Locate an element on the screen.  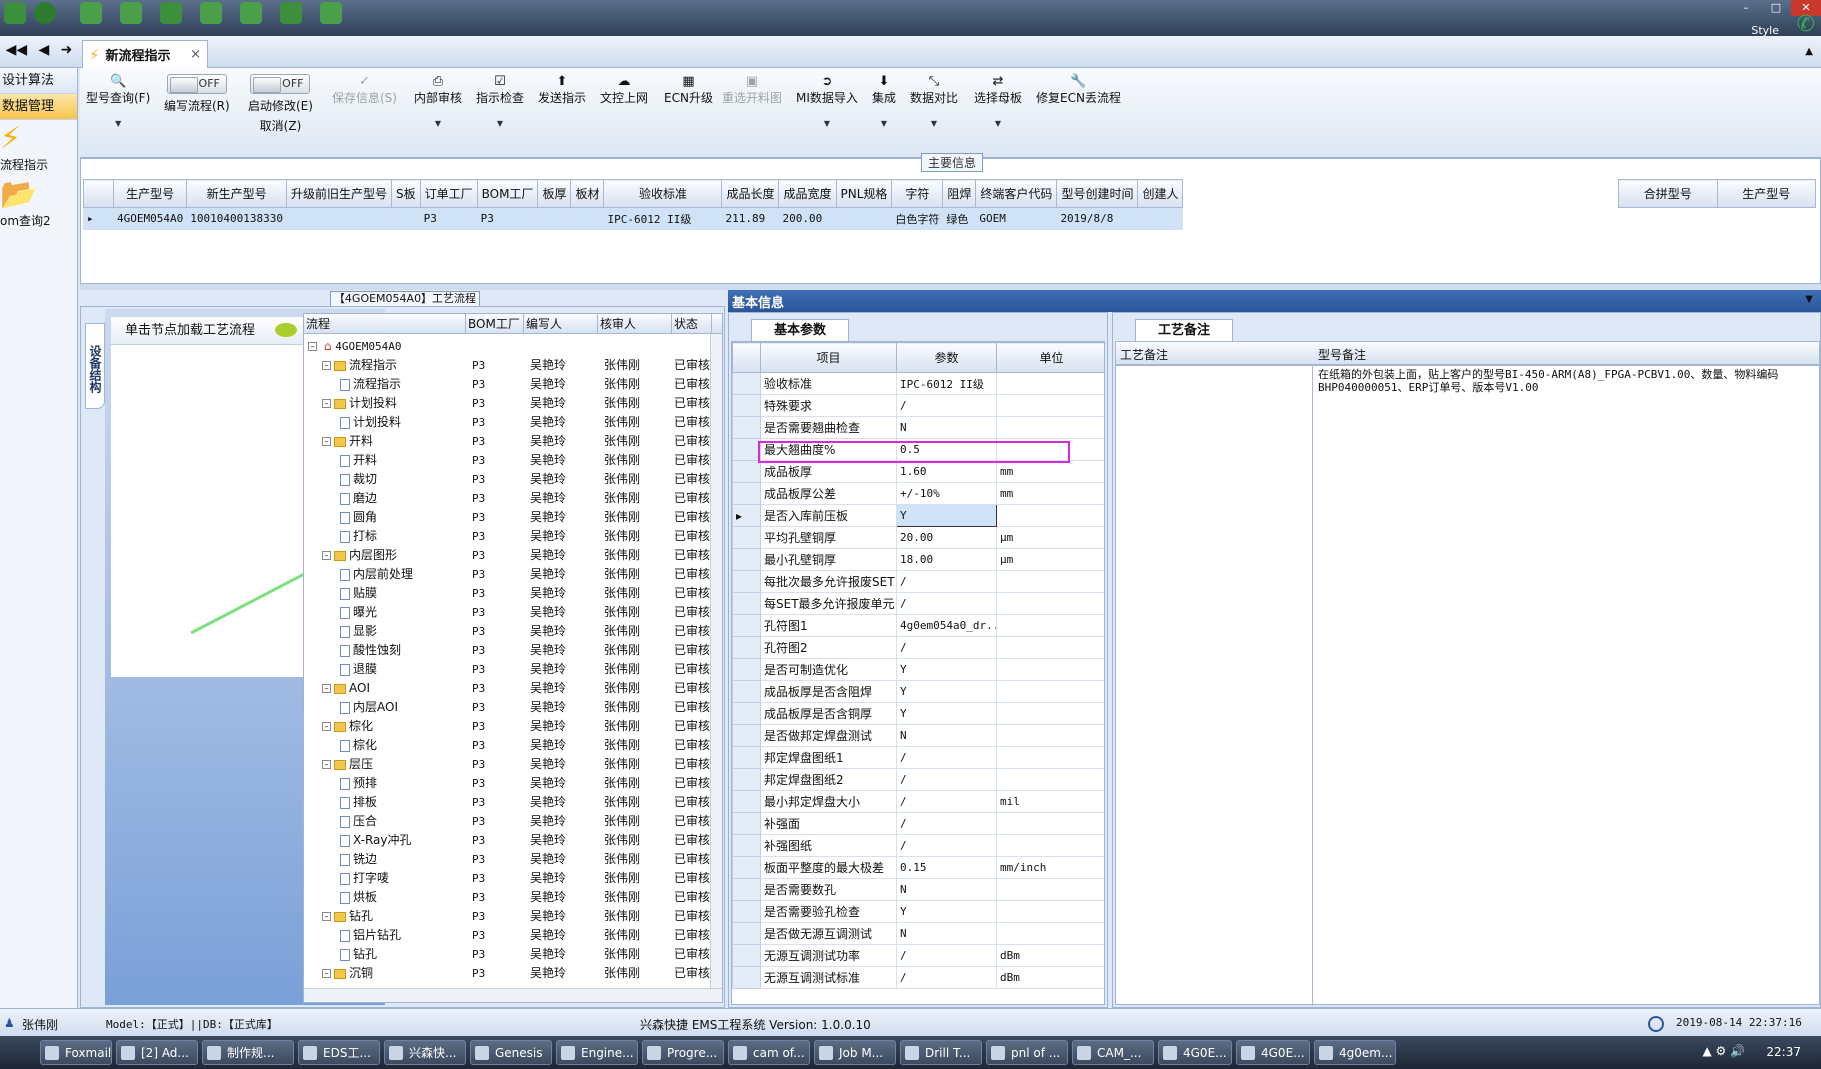
data-compare-button: ⤡ 数据对比 ▼ is located at coordinates (934, 103).